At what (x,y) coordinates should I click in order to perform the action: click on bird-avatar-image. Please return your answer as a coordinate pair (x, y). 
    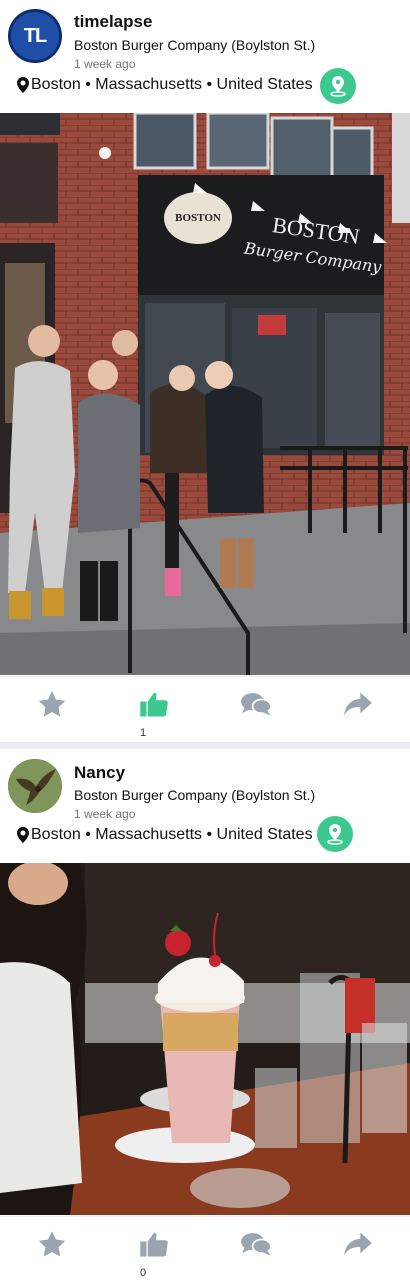
    Looking at the image, I should click on (35, 786).